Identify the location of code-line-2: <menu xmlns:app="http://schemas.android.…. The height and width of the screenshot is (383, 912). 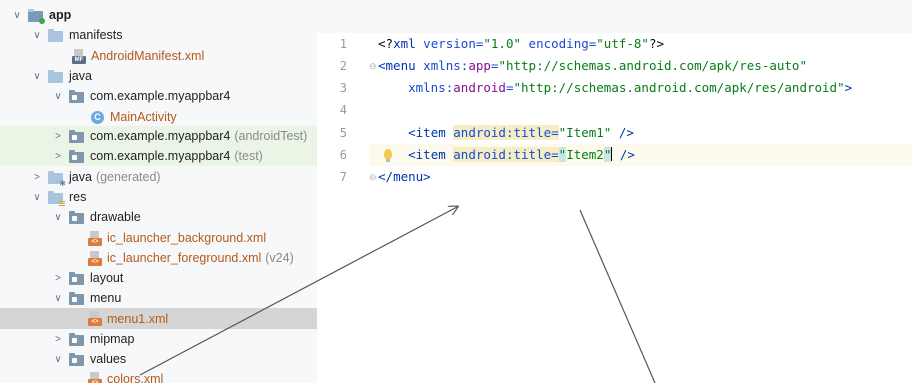
(592, 65).